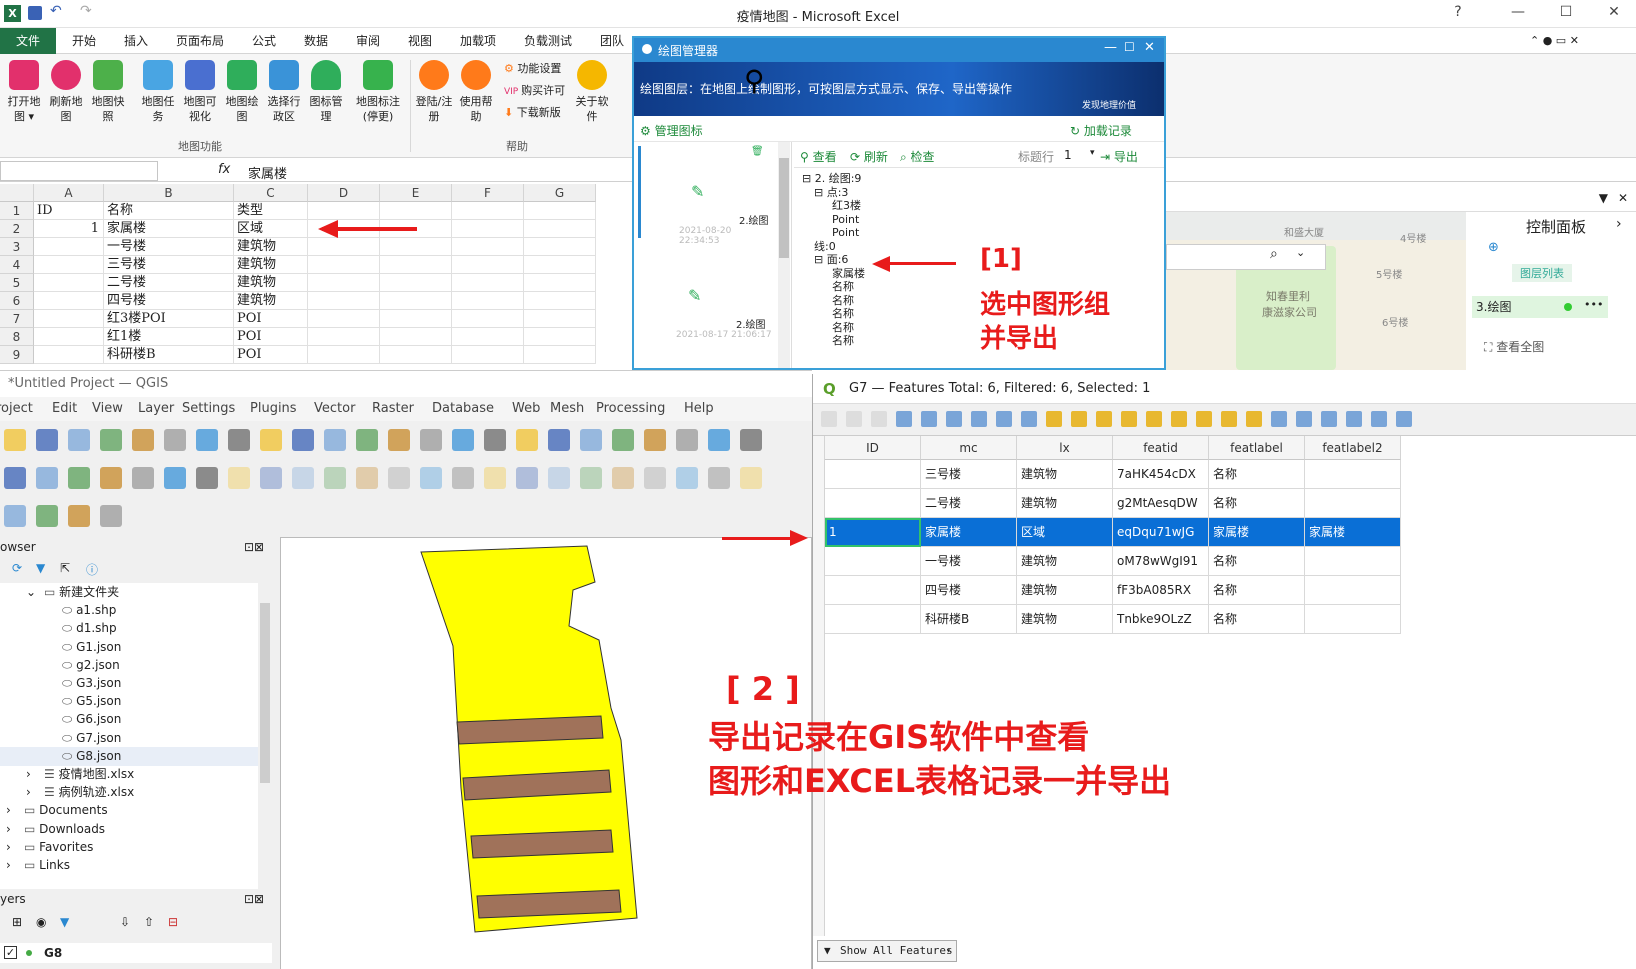  I want to click on sheet-cell: 建筑物, so click(271, 265).